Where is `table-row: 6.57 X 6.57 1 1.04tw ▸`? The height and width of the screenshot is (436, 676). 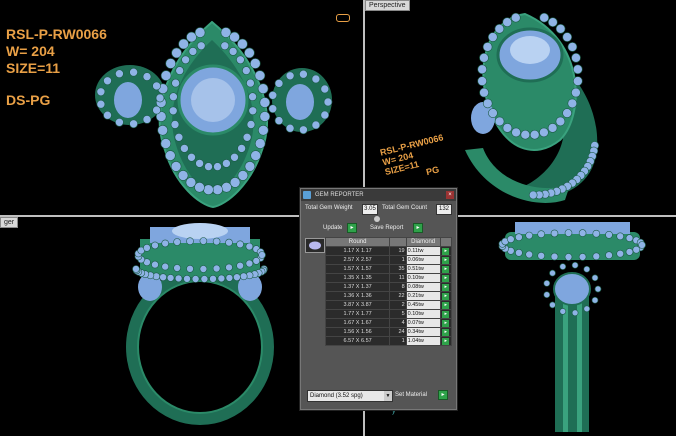
table-row: 6.57 X 6.57 1 1.04tw ▸ is located at coordinates (388, 341).